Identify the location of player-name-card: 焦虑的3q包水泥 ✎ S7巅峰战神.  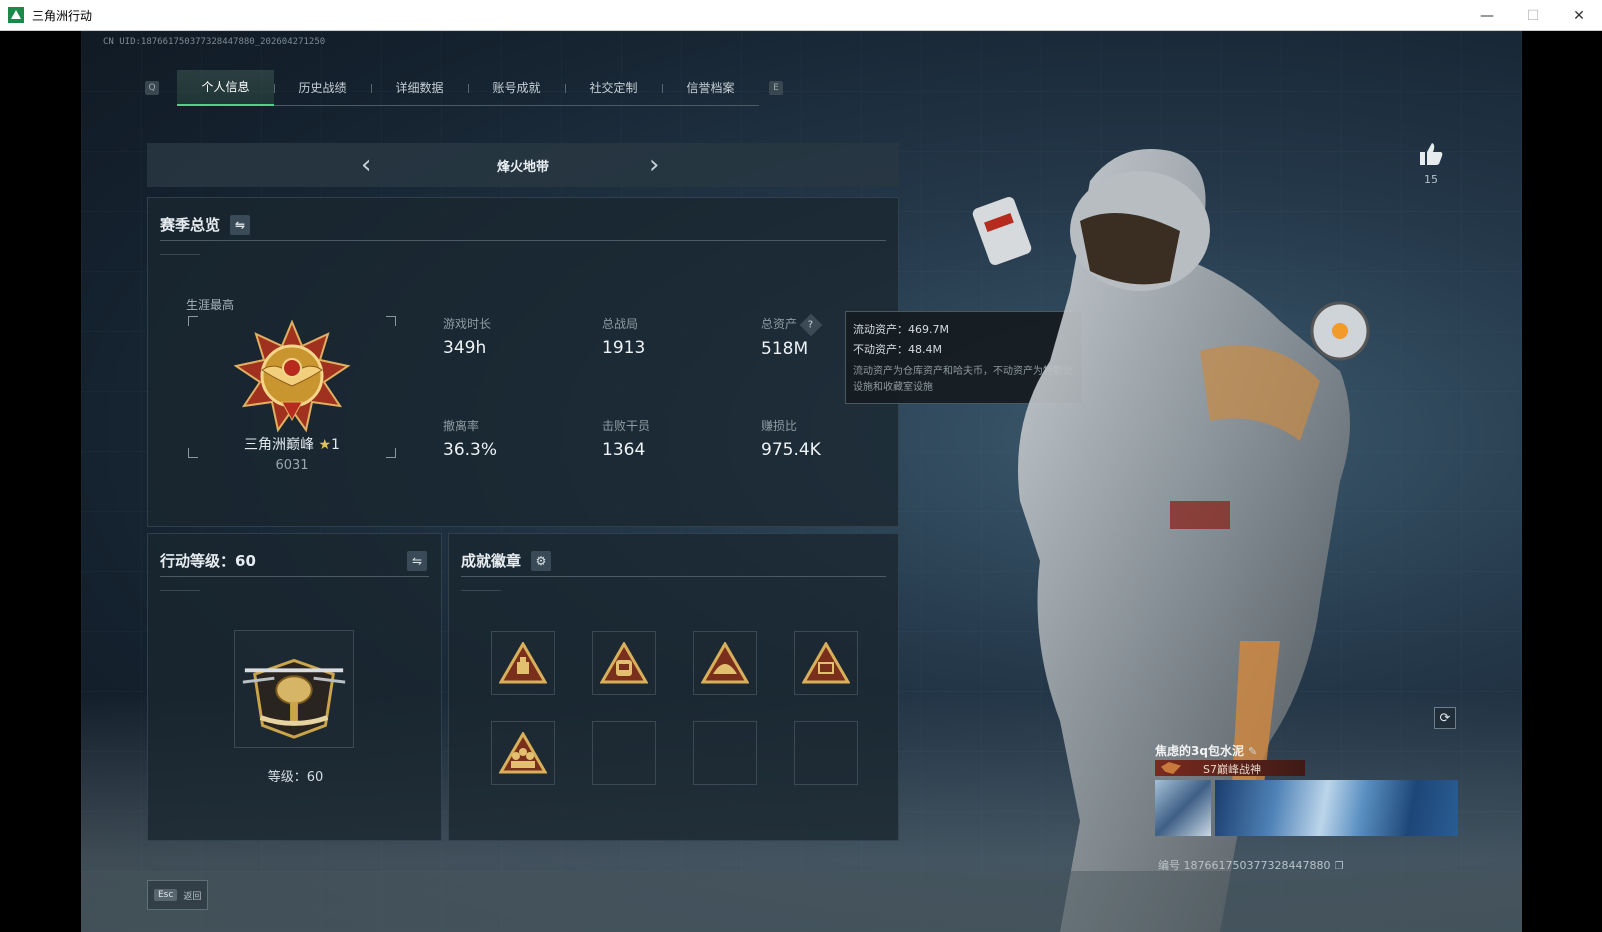
(1306, 793).